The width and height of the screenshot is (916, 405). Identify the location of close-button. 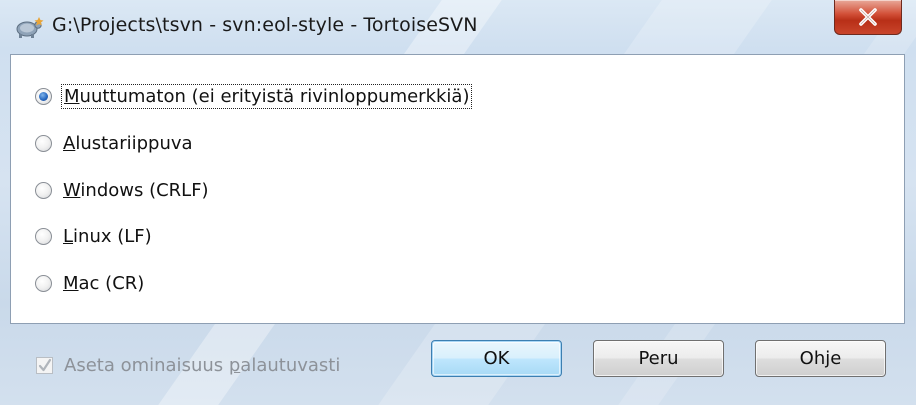
(868, 17).